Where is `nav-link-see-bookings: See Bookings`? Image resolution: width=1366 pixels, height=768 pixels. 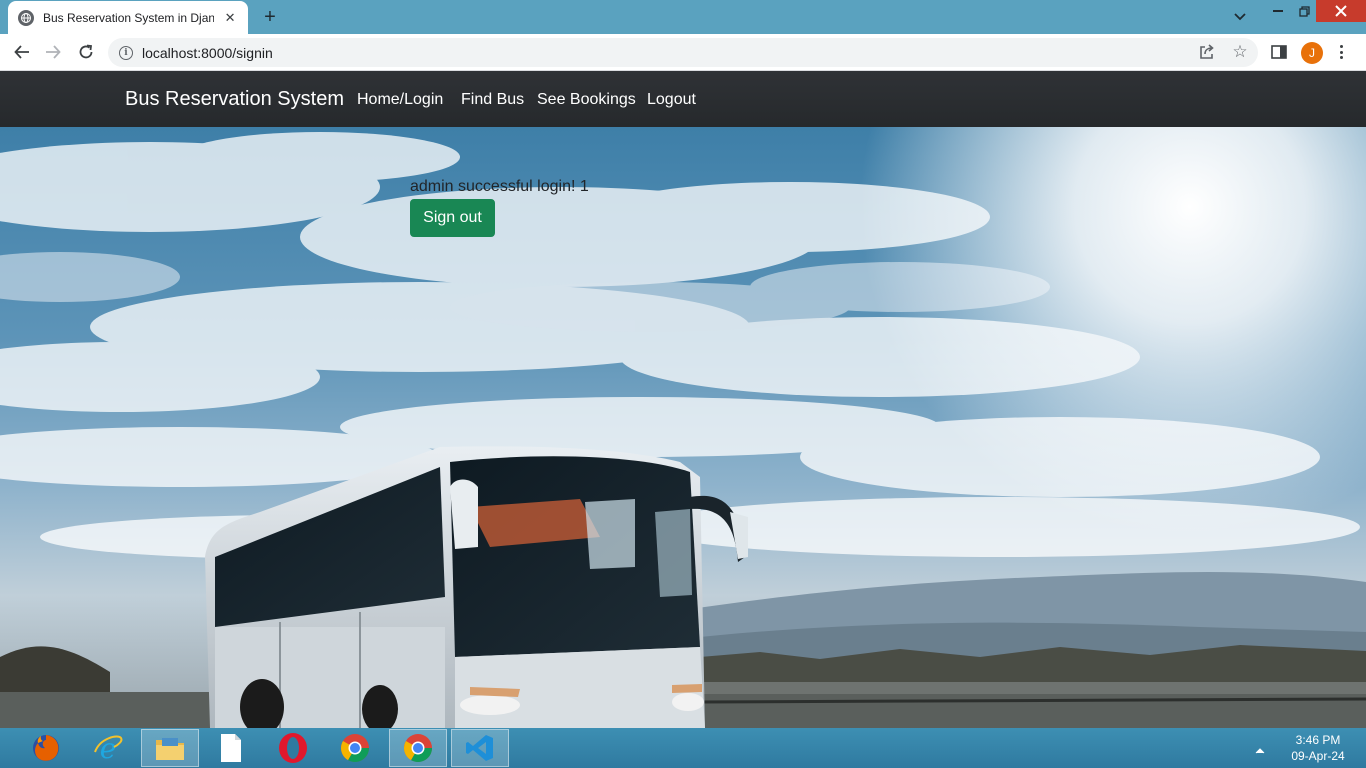 nav-link-see-bookings: See Bookings is located at coordinates (586, 100).